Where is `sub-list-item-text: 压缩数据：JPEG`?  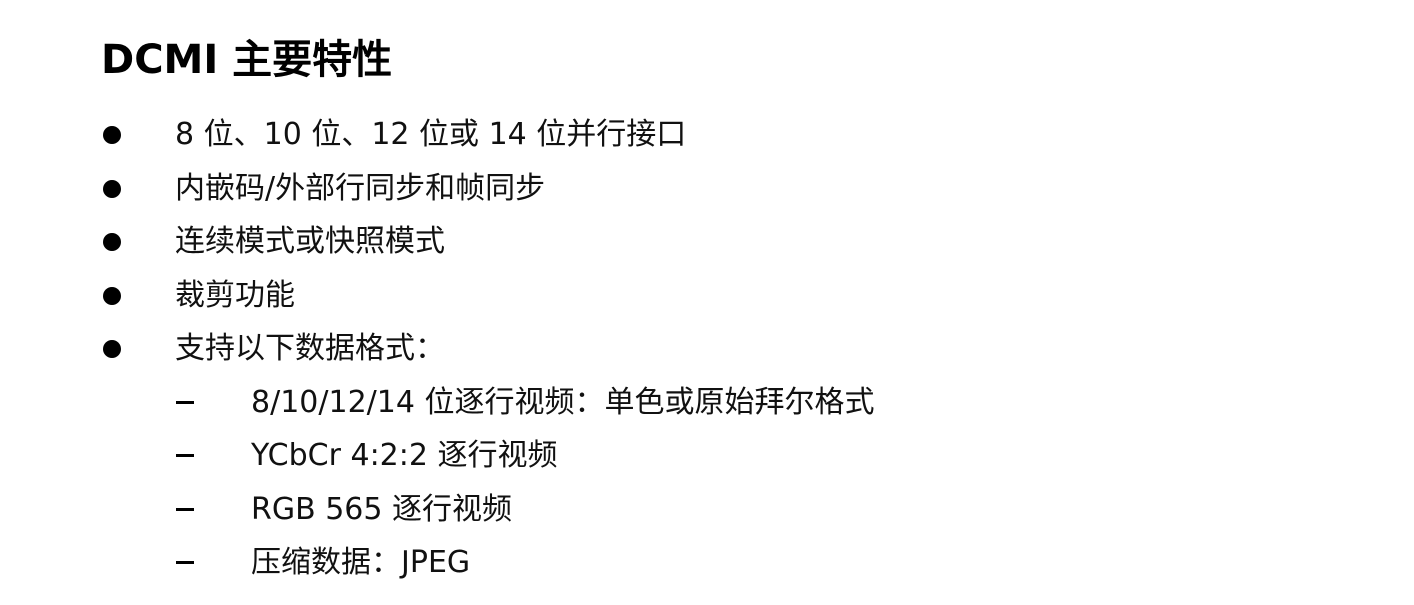 sub-list-item-text: 压缩数据：JPEG is located at coordinates (361, 562).